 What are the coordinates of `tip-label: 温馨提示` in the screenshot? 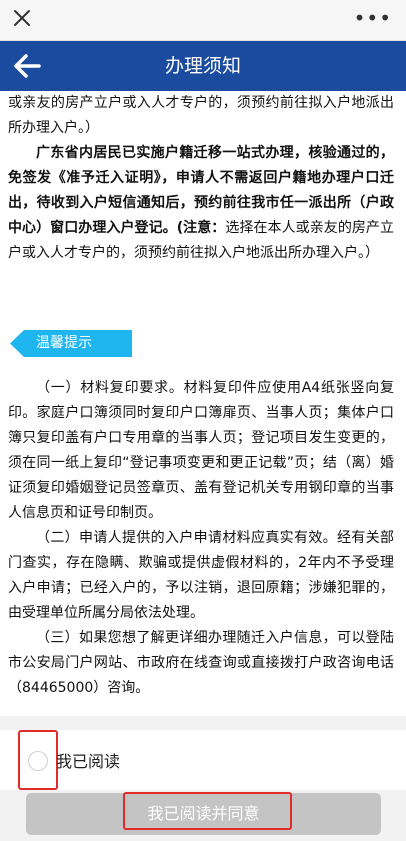 It's located at (71, 343).